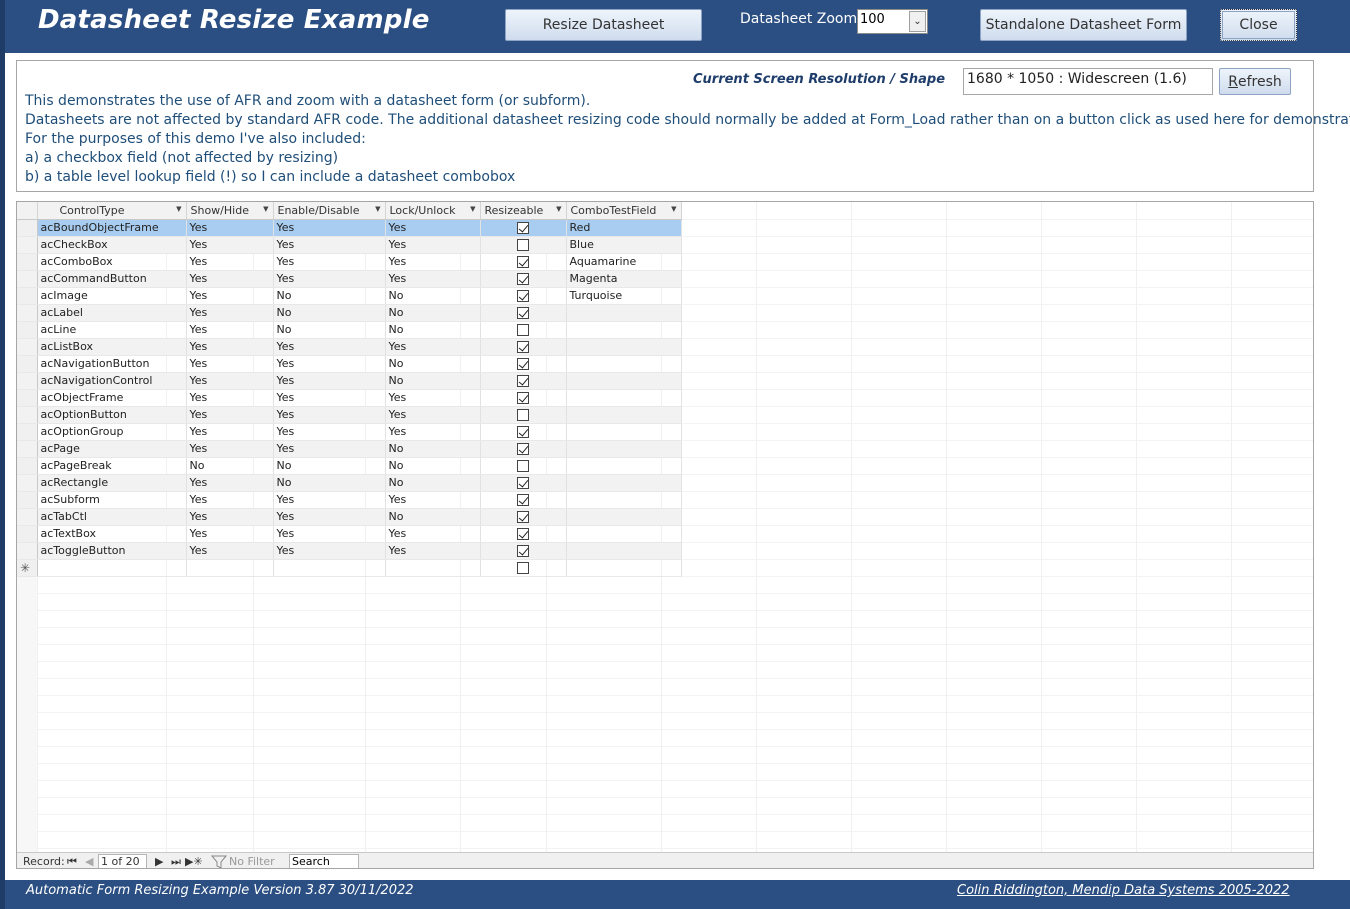 The width and height of the screenshot is (1350, 909). Describe the element at coordinates (349, 568) in the screenshot. I see `new-record-row: ✳` at that location.